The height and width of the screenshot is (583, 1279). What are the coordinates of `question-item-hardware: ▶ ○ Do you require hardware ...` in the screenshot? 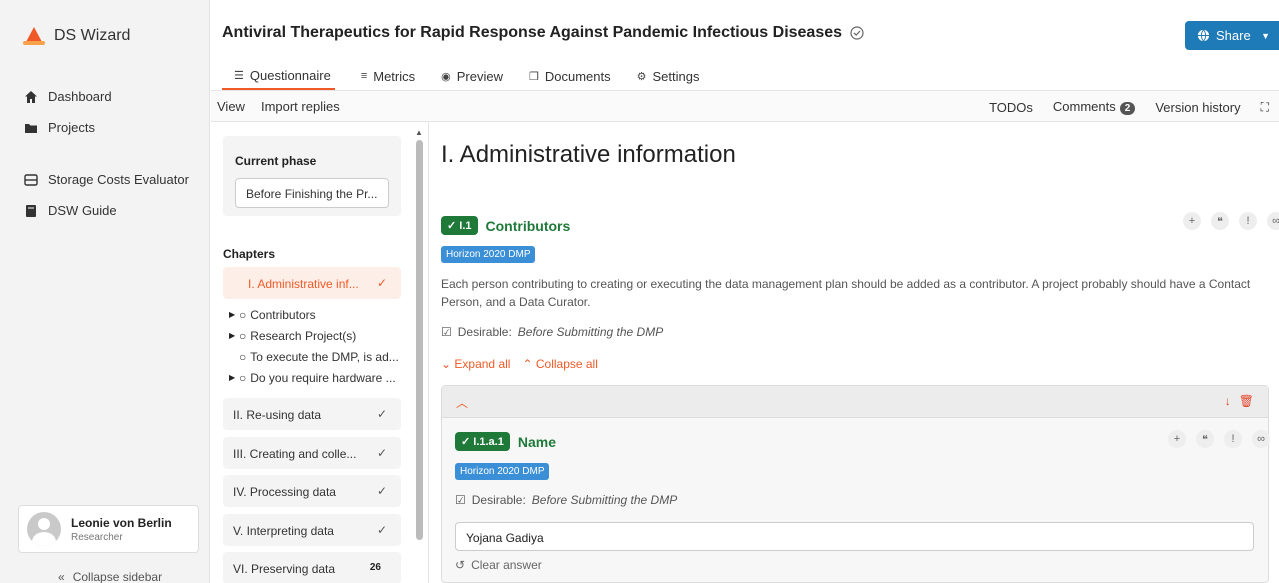 It's located at (319, 377).